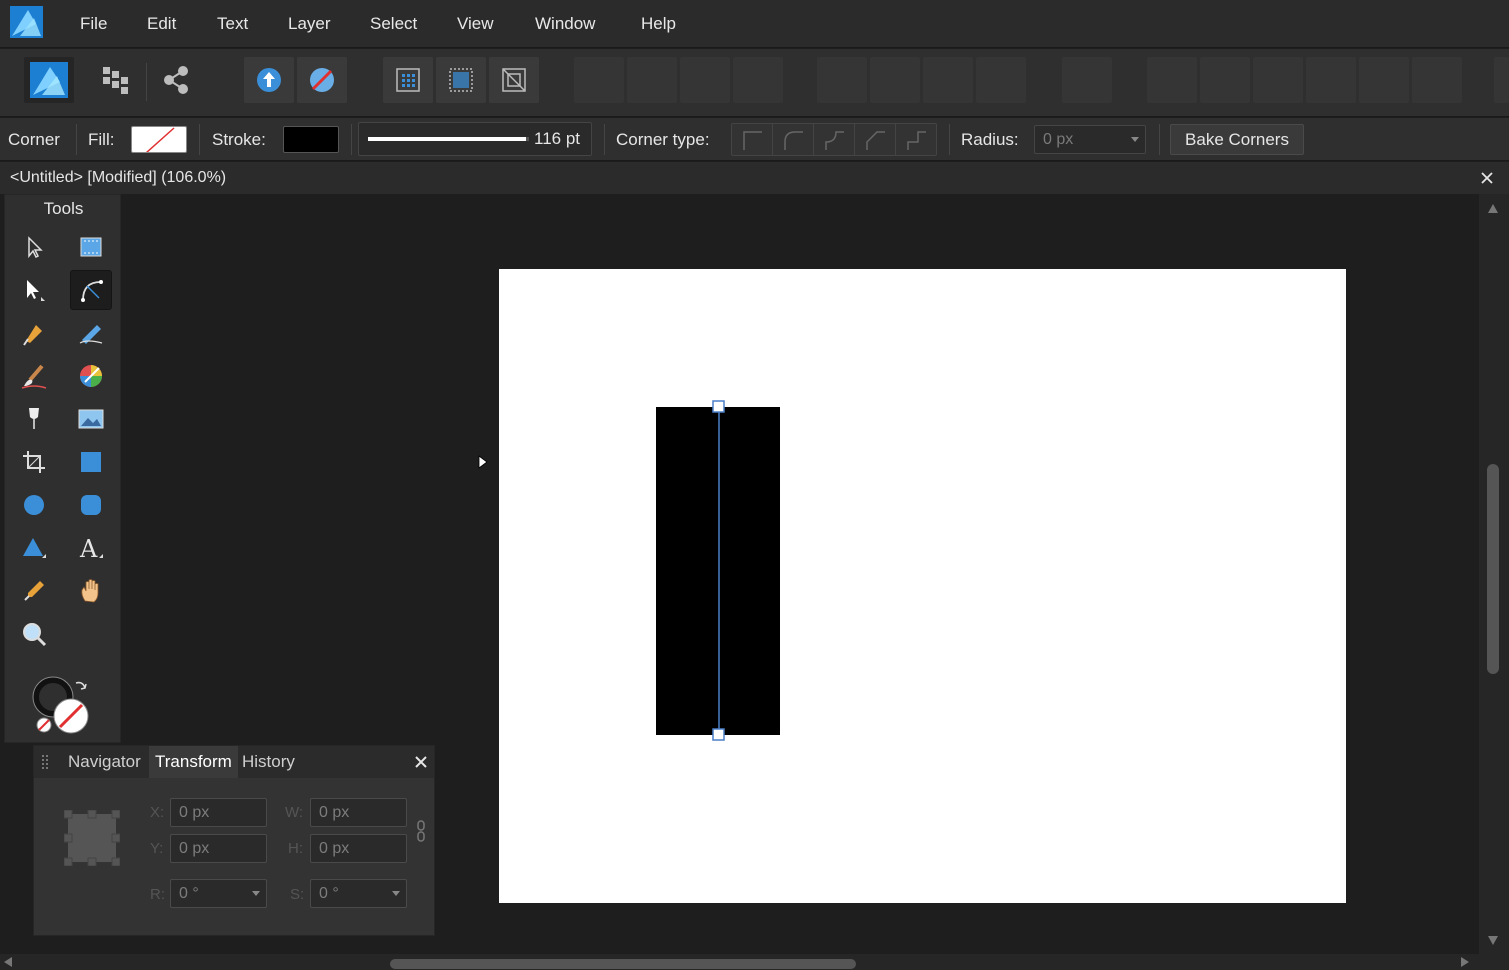 The width and height of the screenshot is (1509, 970). I want to click on artistic-text-tool-icon: A, so click(91, 548).